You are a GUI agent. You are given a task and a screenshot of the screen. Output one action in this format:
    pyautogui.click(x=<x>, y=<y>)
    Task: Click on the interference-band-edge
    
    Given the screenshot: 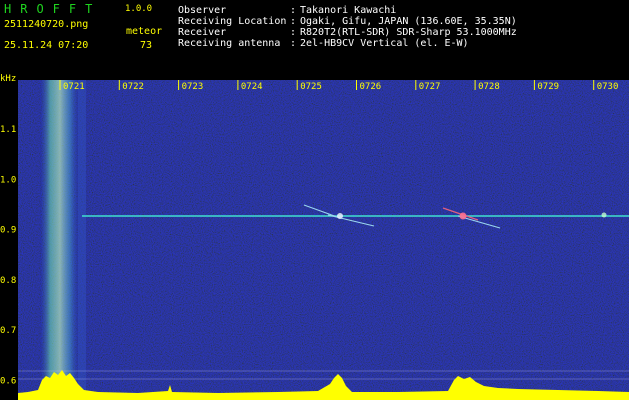 What is the action you would take?
    pyautogui.click(x=82, y=240)
    